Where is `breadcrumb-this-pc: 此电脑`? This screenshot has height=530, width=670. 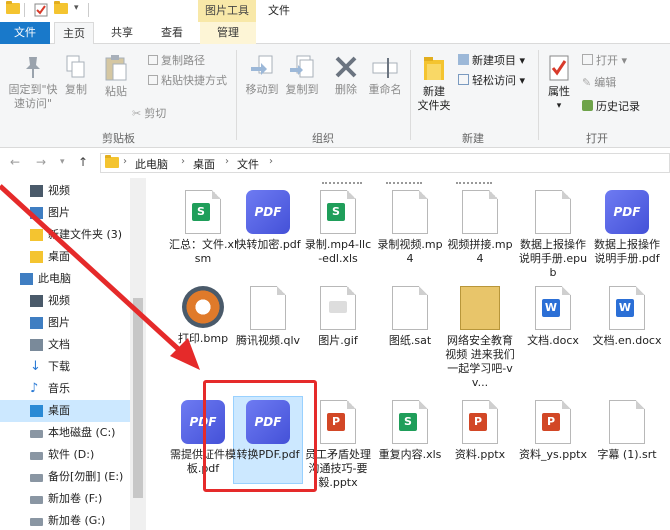 breadcrumb-this-pc: 此电脑 is located at coordinates (151, 164).